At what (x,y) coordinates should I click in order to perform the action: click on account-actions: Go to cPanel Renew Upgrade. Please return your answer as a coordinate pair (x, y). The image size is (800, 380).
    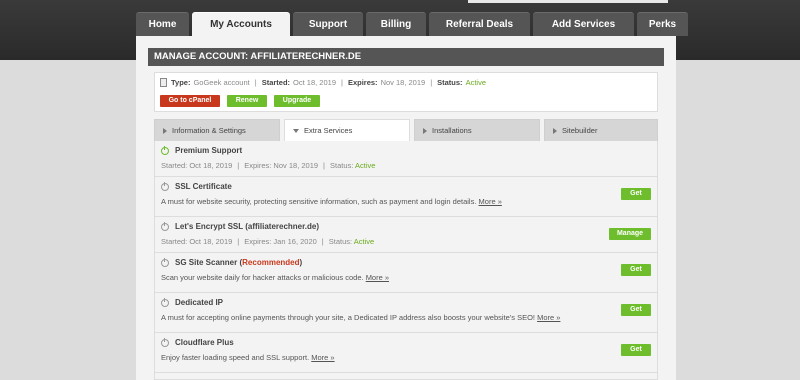
    Looking at the image, I should click on (243, 101).